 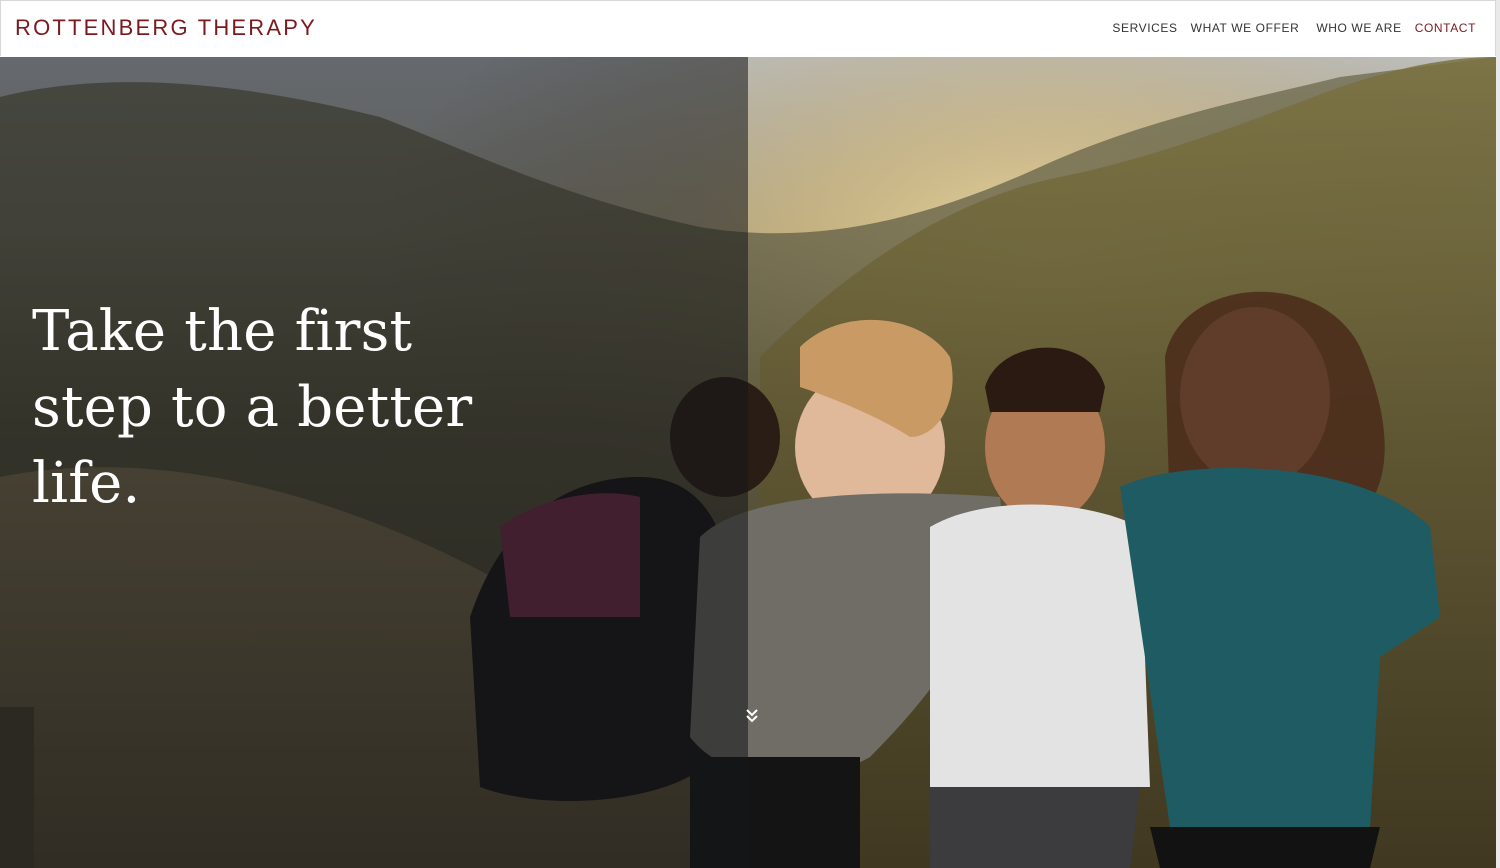 I want to click on nav-services: SERVICES, so click(x=1144, y=28).